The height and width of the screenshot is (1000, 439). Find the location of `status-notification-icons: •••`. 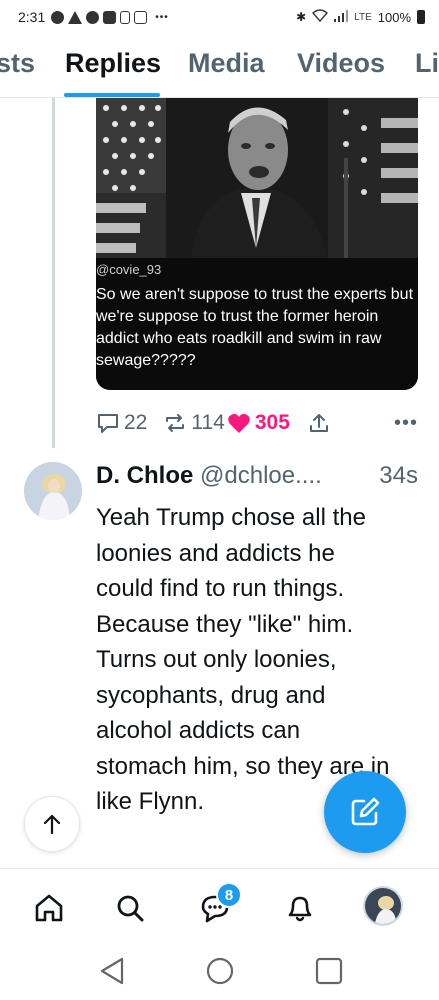

status-notification-icons: ••• is located at coordinates (110, 17).